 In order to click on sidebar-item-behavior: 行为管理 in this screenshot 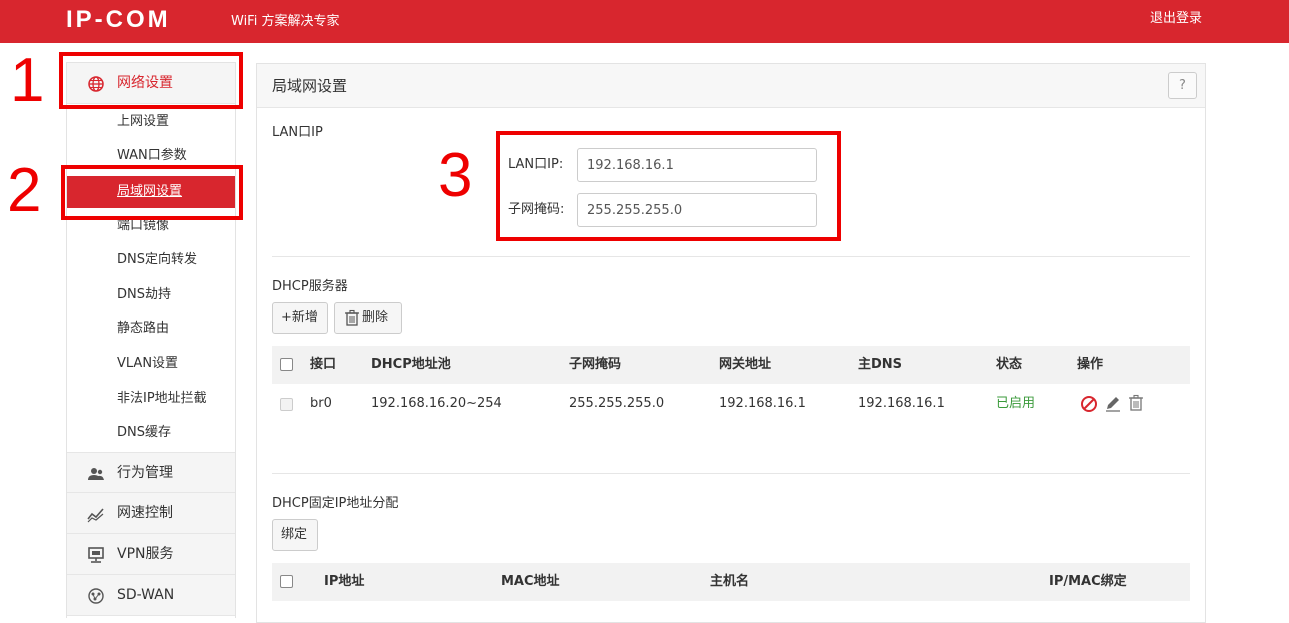, I will do `click(151, 472)`.